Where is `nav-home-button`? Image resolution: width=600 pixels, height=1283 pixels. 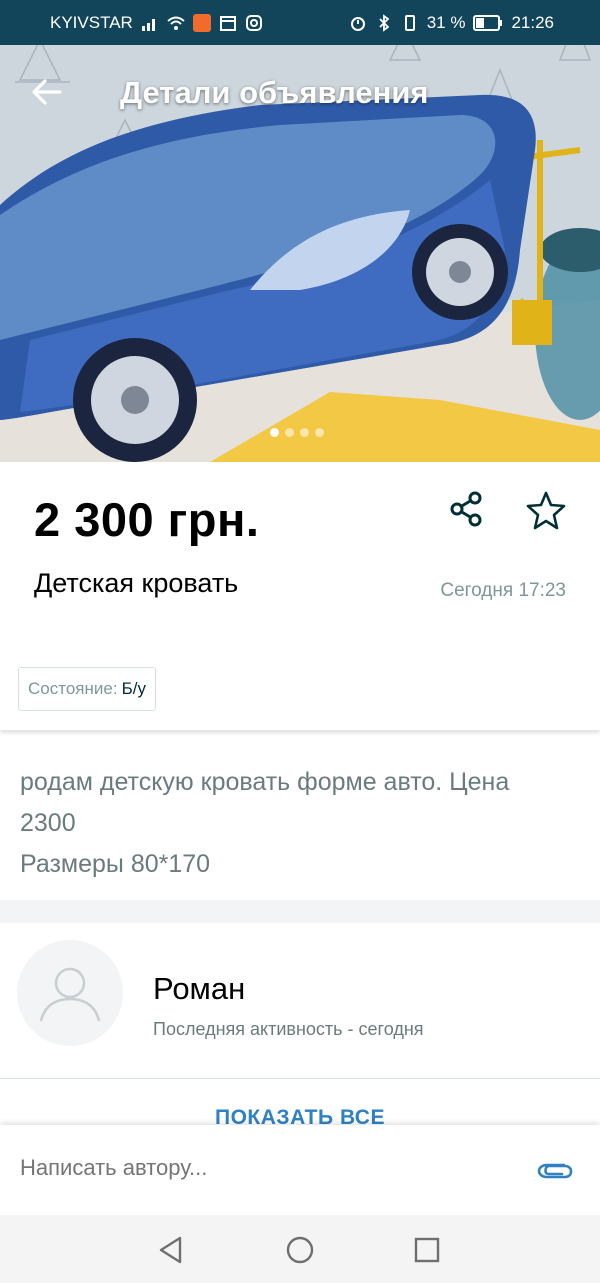 nav-home-button is located at coordinates (300, 1250).